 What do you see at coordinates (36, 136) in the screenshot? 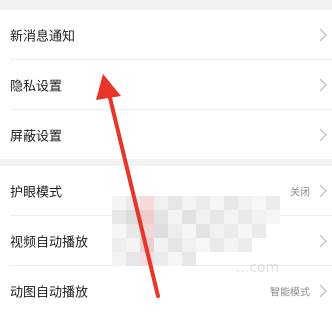
I see `row-label: 屏蔽设置` at bounding box center [36, 136].